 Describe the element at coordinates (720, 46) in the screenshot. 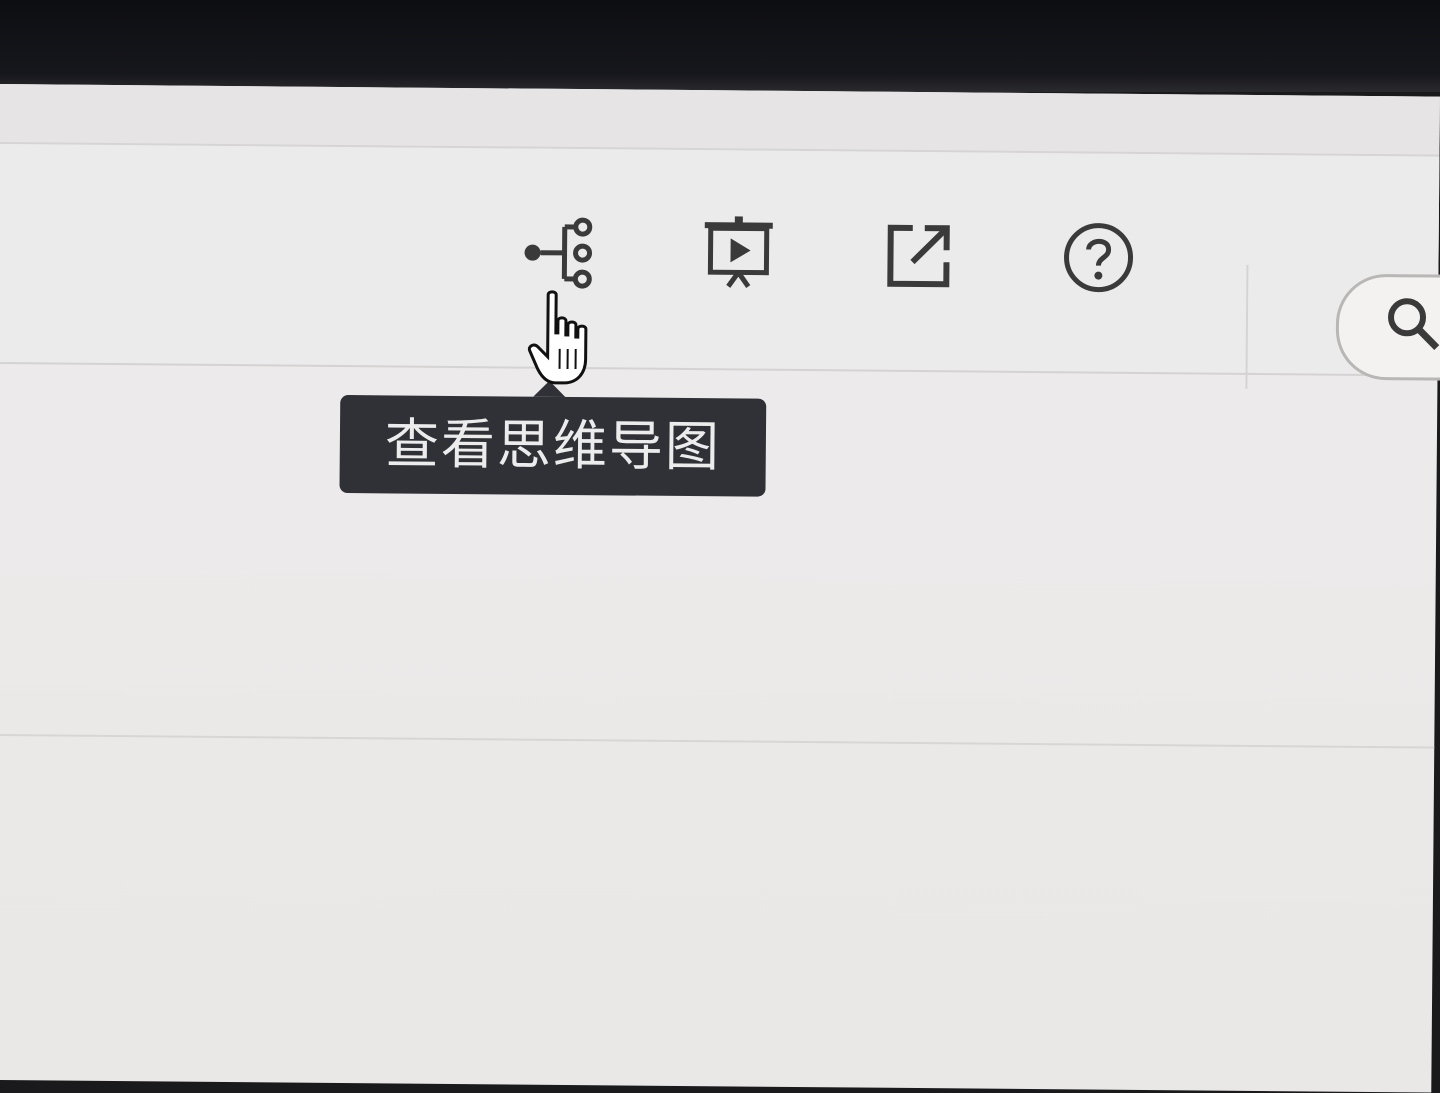

I see `monitor-bezel` at that location.